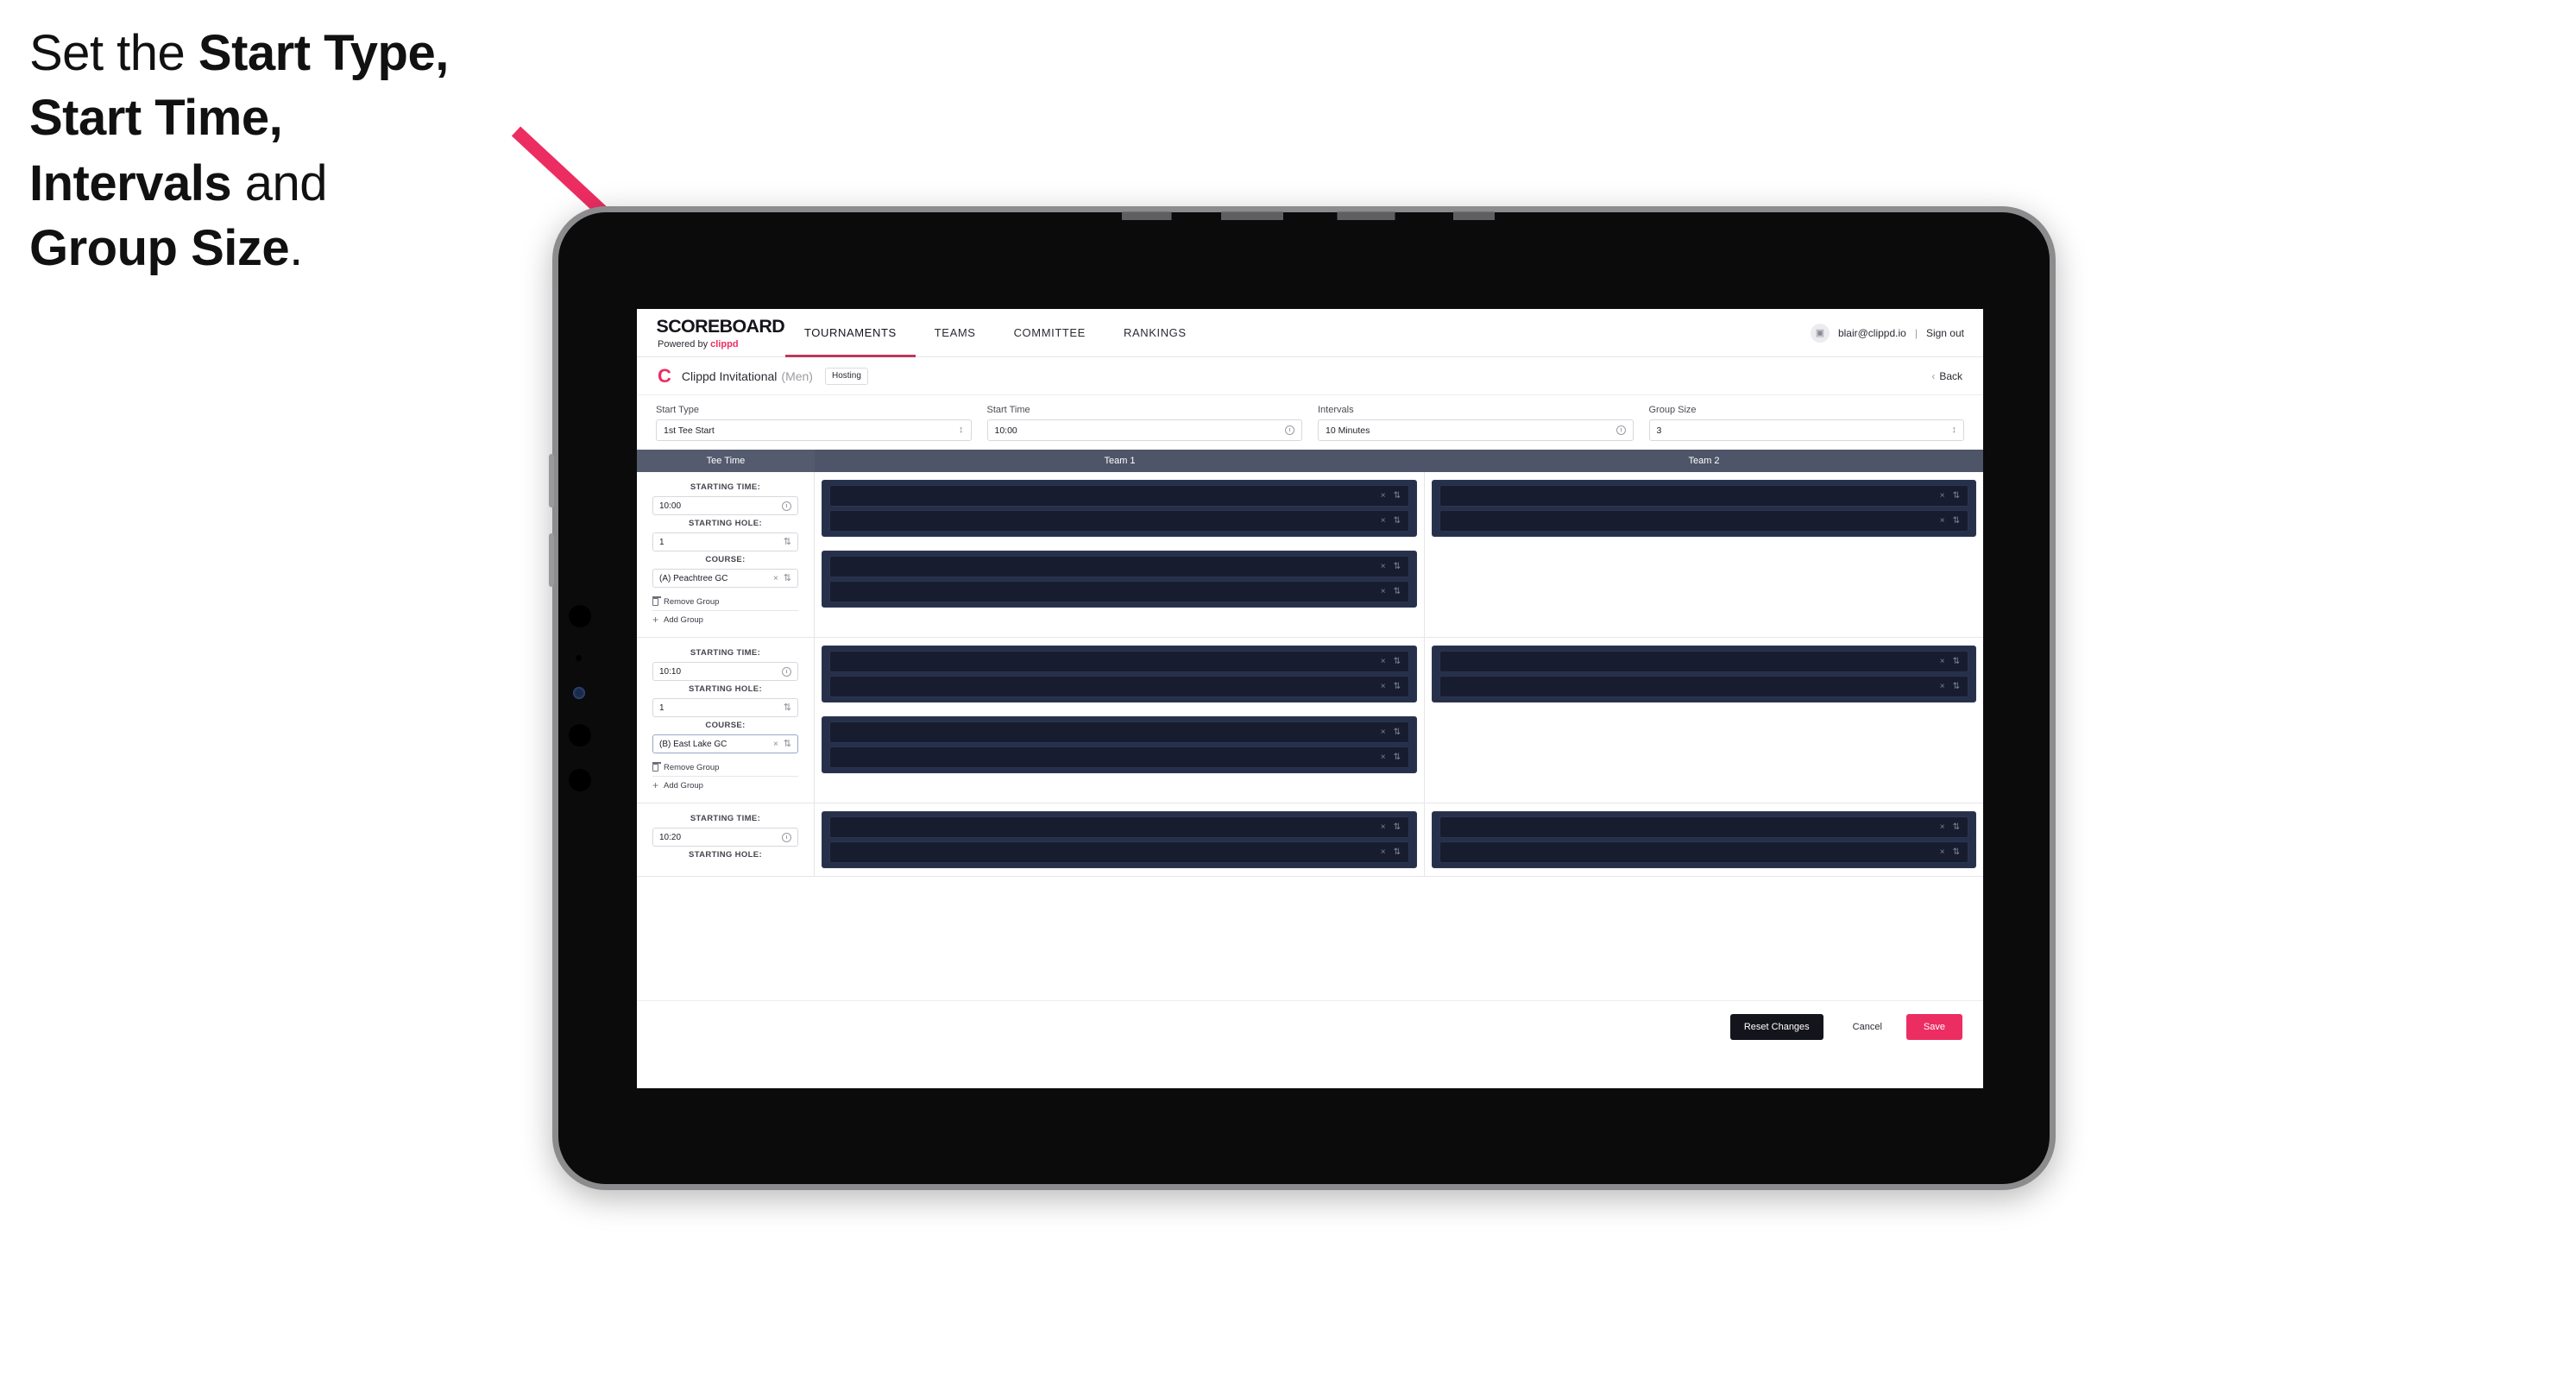 This screenshot has height=1386, width=2576. I want to click on tab-tournaments: TOURNAMENTS, so click(851, 333).